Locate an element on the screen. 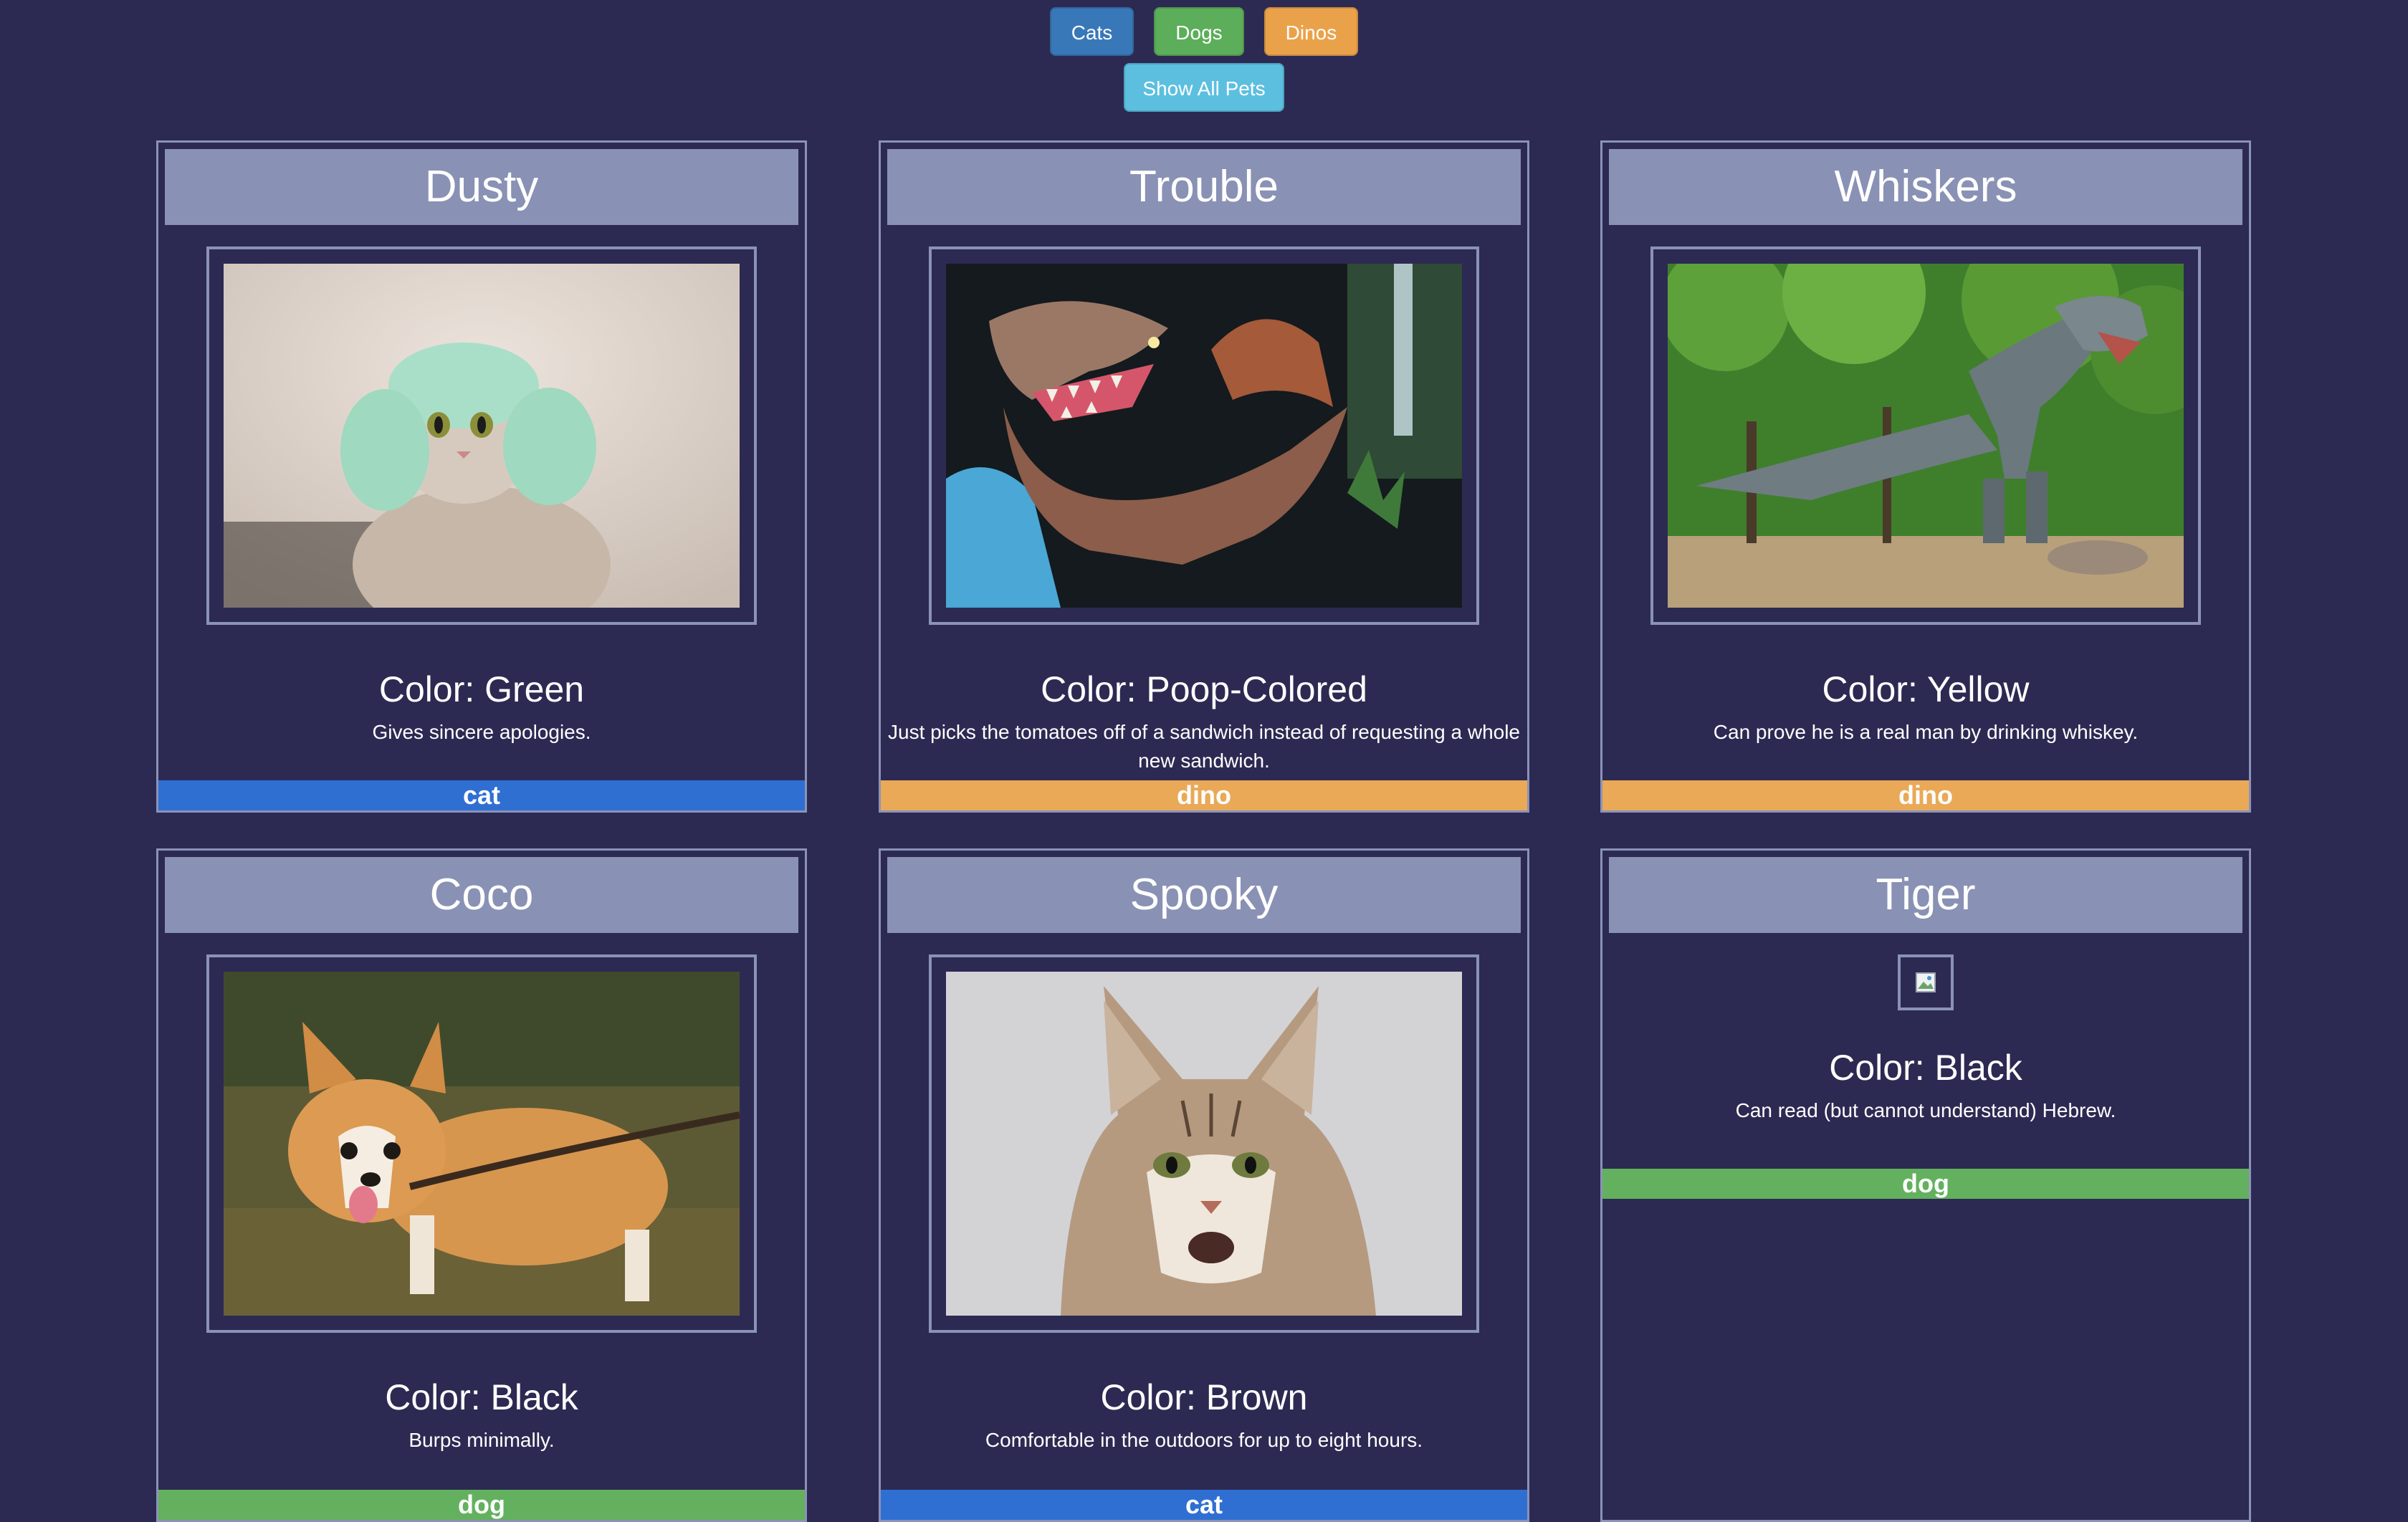 The width and height of the screenshot is (2408, 1522). pet-color: Color: Yellow is located at coordinates (1926, 689).